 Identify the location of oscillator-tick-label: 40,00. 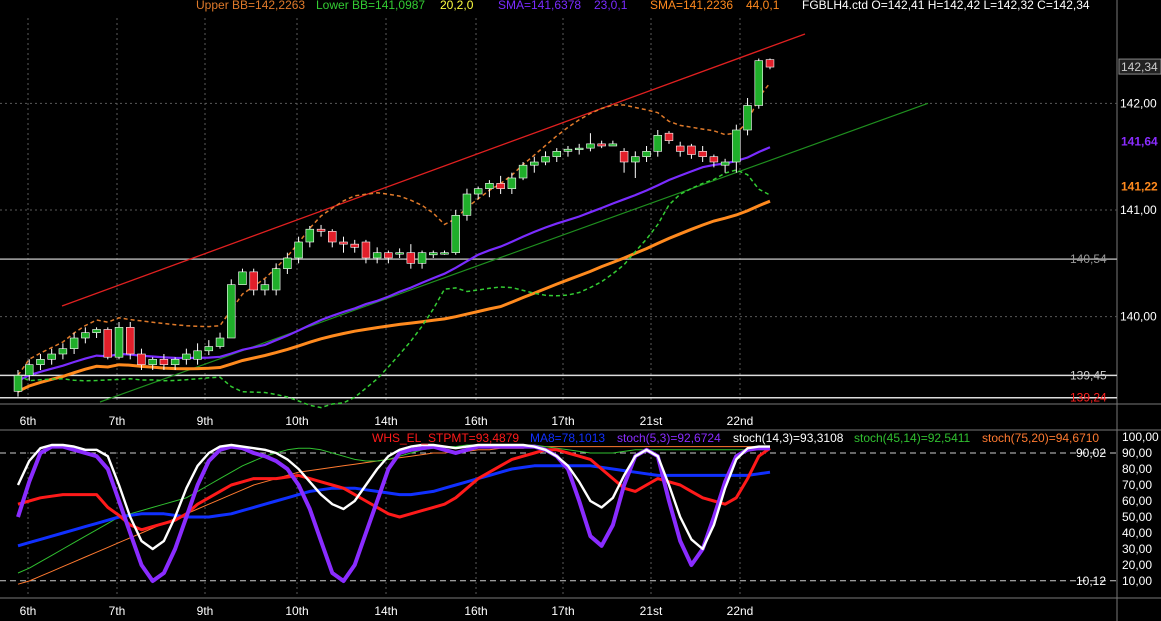
(1137, 533).